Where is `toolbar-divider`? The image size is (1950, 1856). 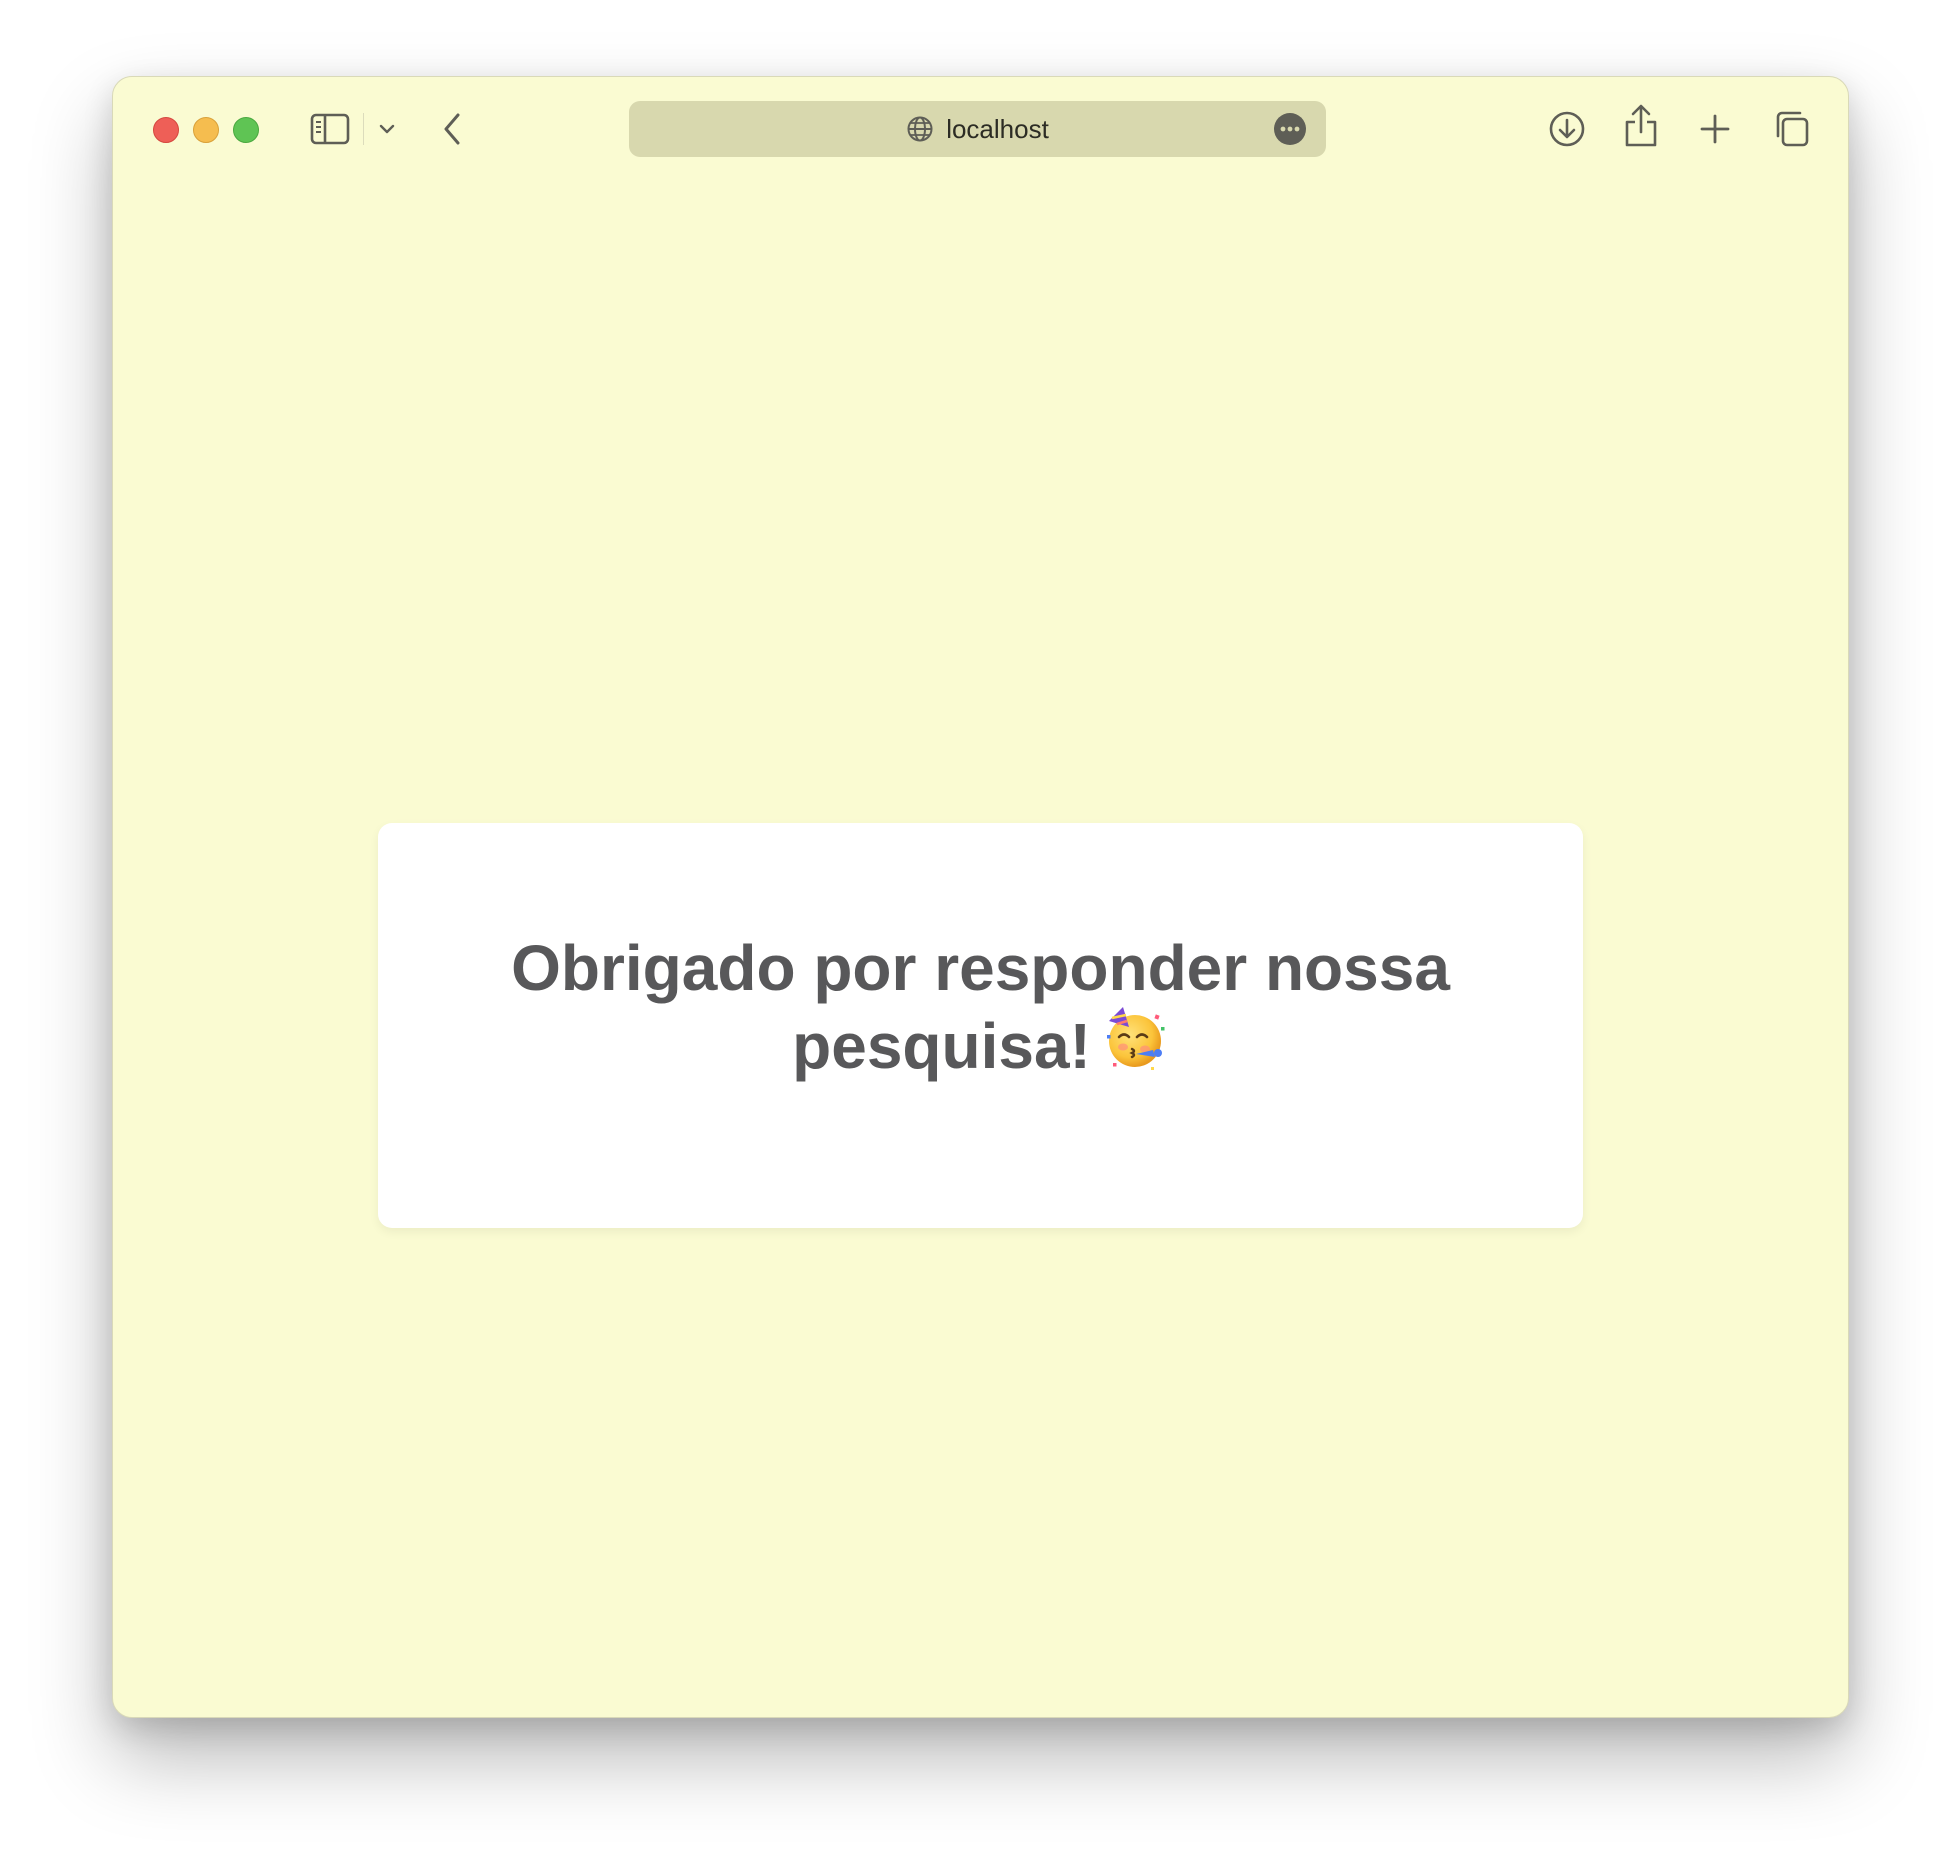
toolbar-divider is located at coordinates (363, 129).